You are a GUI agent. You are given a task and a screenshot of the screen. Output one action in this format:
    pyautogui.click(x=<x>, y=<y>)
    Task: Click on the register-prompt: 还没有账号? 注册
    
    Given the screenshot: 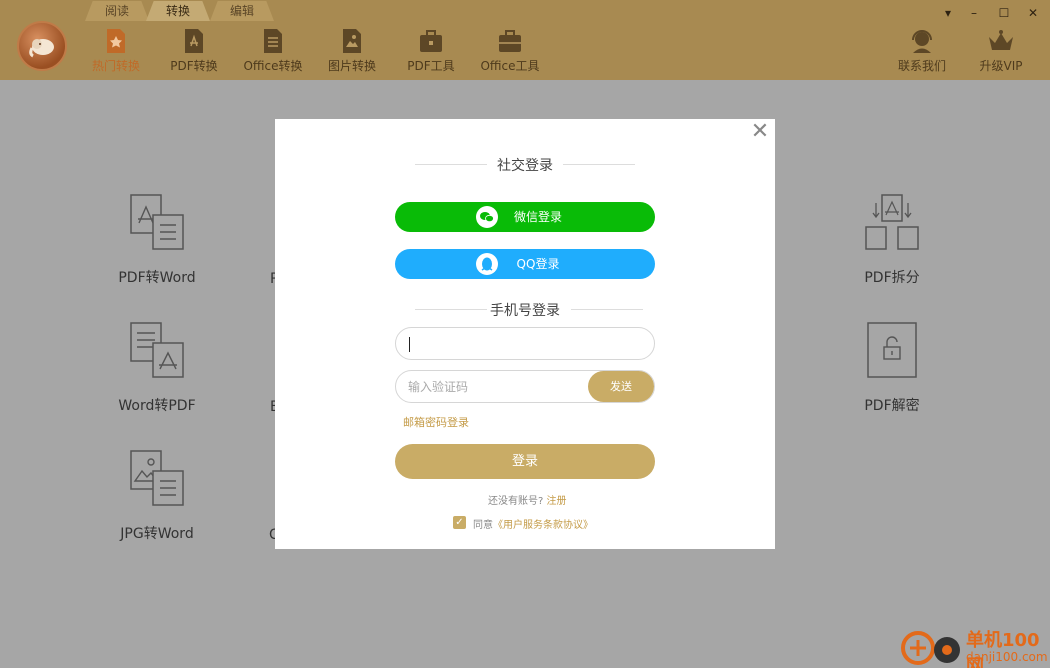 What is the action you would take?
    pyautogui.click(x=527, y=499)
    